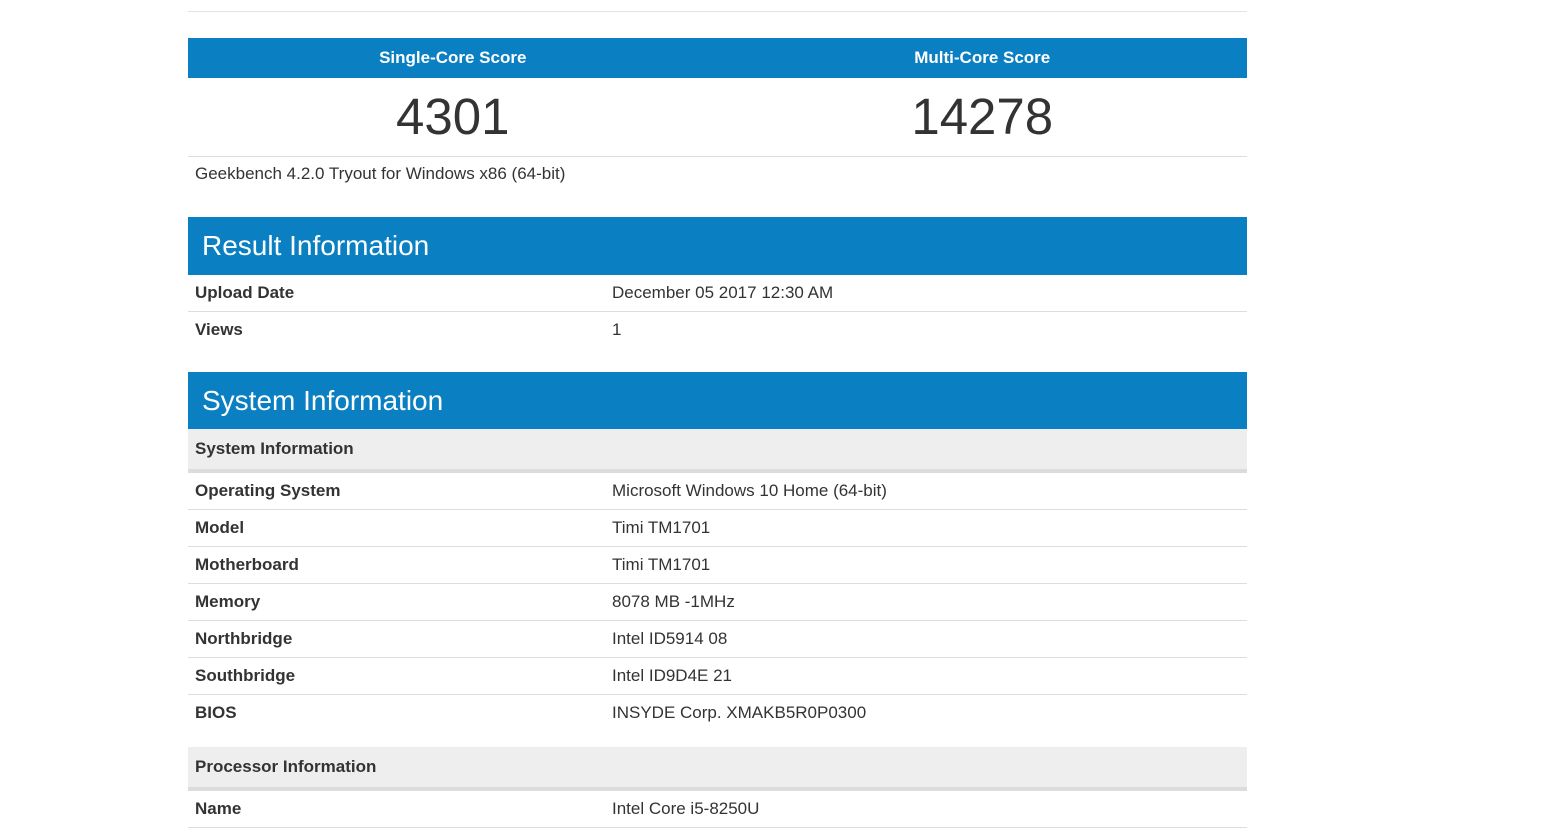 The height and width of the screenshot is (834, 1567). What do you see at coordinates (723, 292) in the screenshot?
I see `row-value: December 05 2017 12:30 AM` at bounding box center [723, 292].